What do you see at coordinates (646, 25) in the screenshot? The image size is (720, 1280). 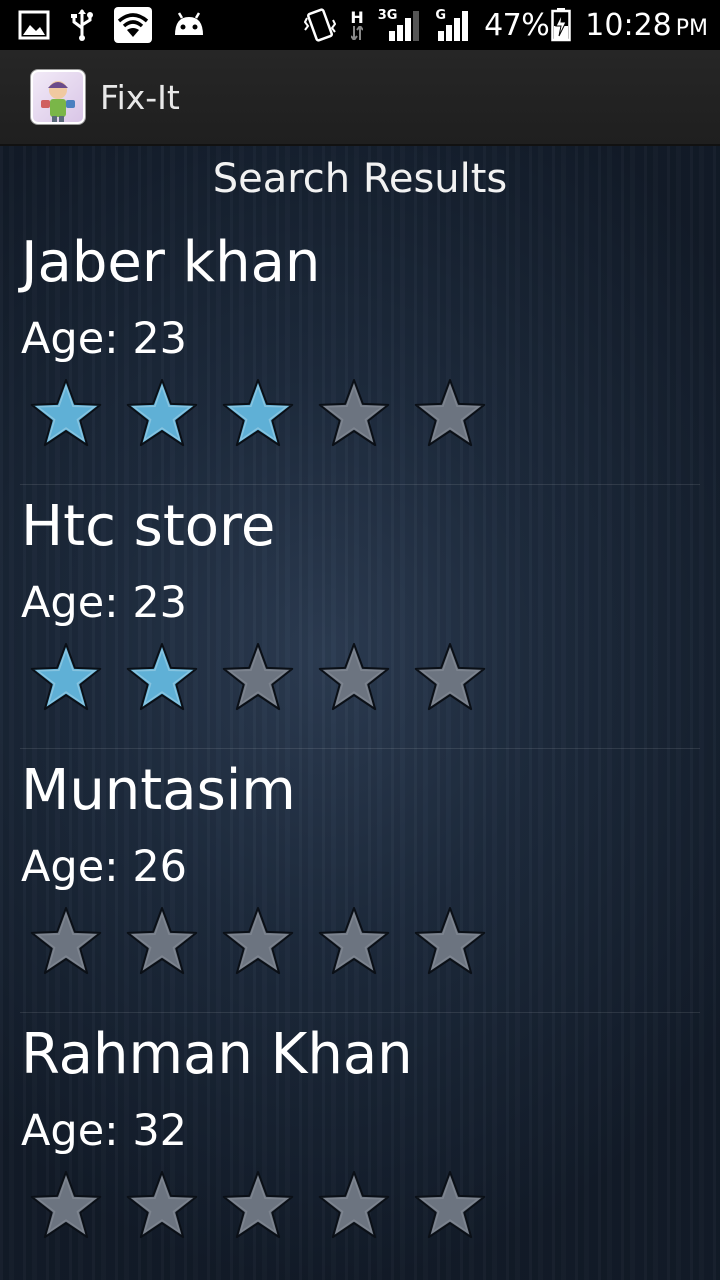 I see `clock: 10:28 PM` at bounding box center [646, 25].